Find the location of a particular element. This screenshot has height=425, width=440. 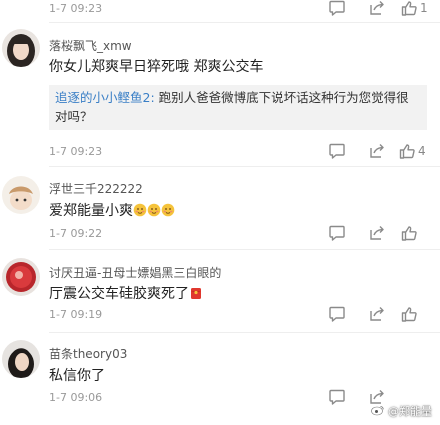

quoted-reply: 追逐的小小鲣鱼2: 跑别人爸爸微博底下说坏话这种行为您觉得很对吗？ is located at coordinates (238, 107).